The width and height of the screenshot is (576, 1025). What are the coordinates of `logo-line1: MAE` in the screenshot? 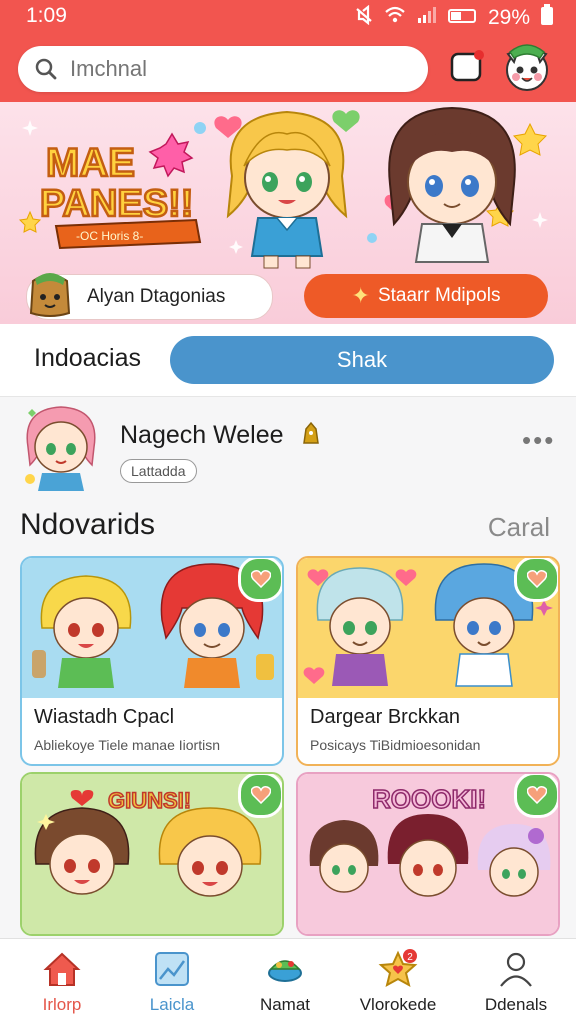 It's located at (90, 163).